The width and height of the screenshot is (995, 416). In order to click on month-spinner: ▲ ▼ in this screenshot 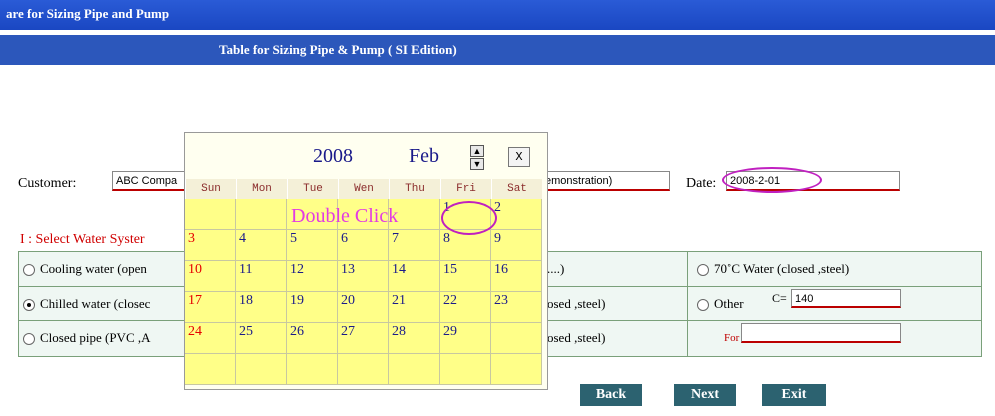, I will do `click(477, 158)`.